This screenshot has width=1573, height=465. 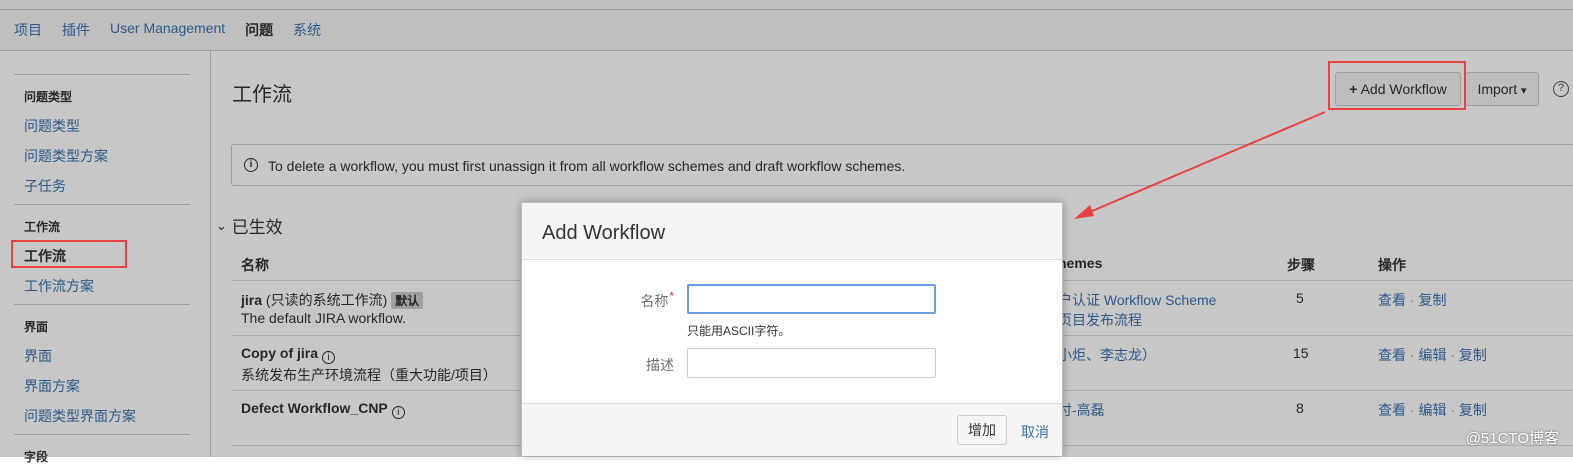 What do you see at coordinates (634, 365) in the screenshot?
I see `description-field-label: 描述` at bounding box center [634, 365].